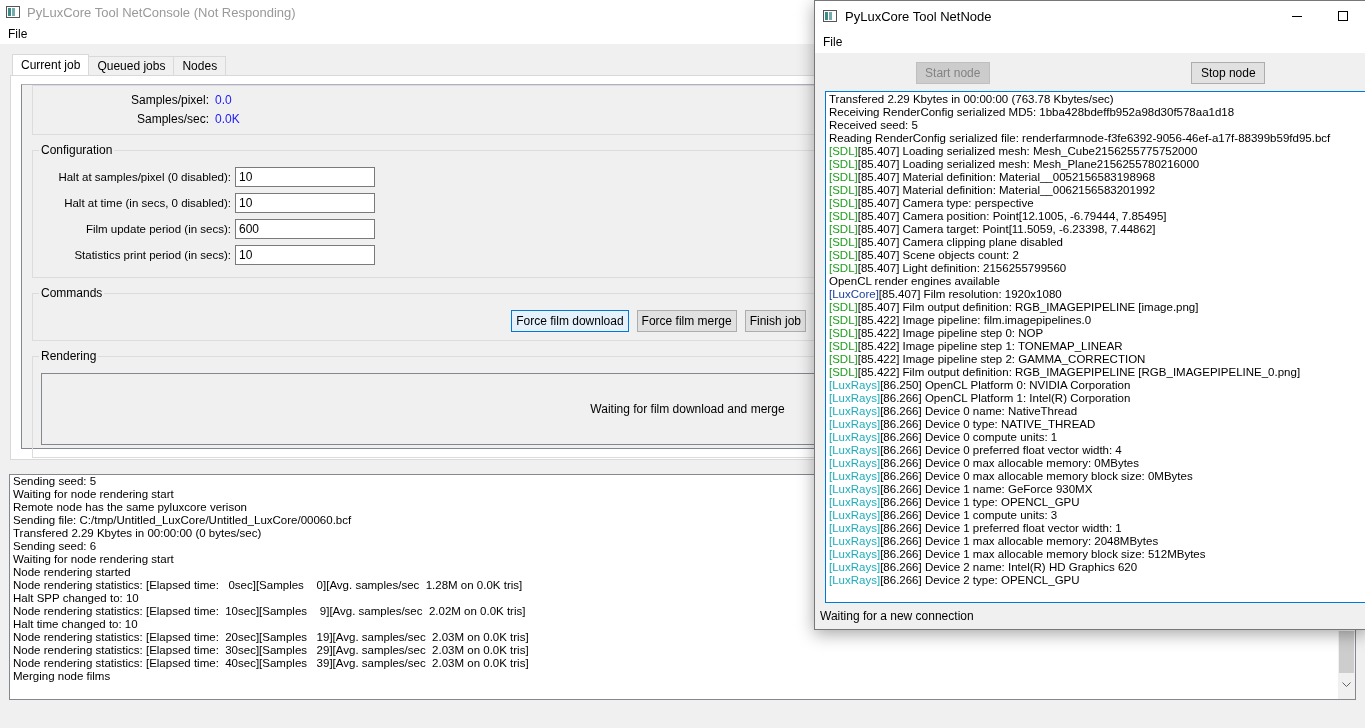  I want to click on log-line: Node rendering started, so click(72, 572).